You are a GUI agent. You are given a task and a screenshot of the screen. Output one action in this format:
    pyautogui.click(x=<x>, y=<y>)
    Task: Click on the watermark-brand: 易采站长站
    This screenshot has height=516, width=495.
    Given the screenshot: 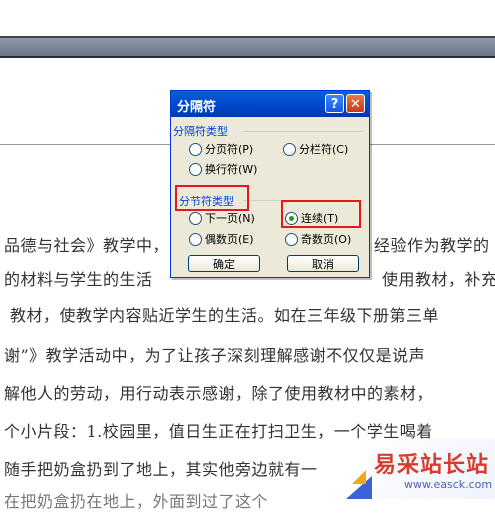 What is the action you would take?
    pyautogui.click(x=432, y=465)
    